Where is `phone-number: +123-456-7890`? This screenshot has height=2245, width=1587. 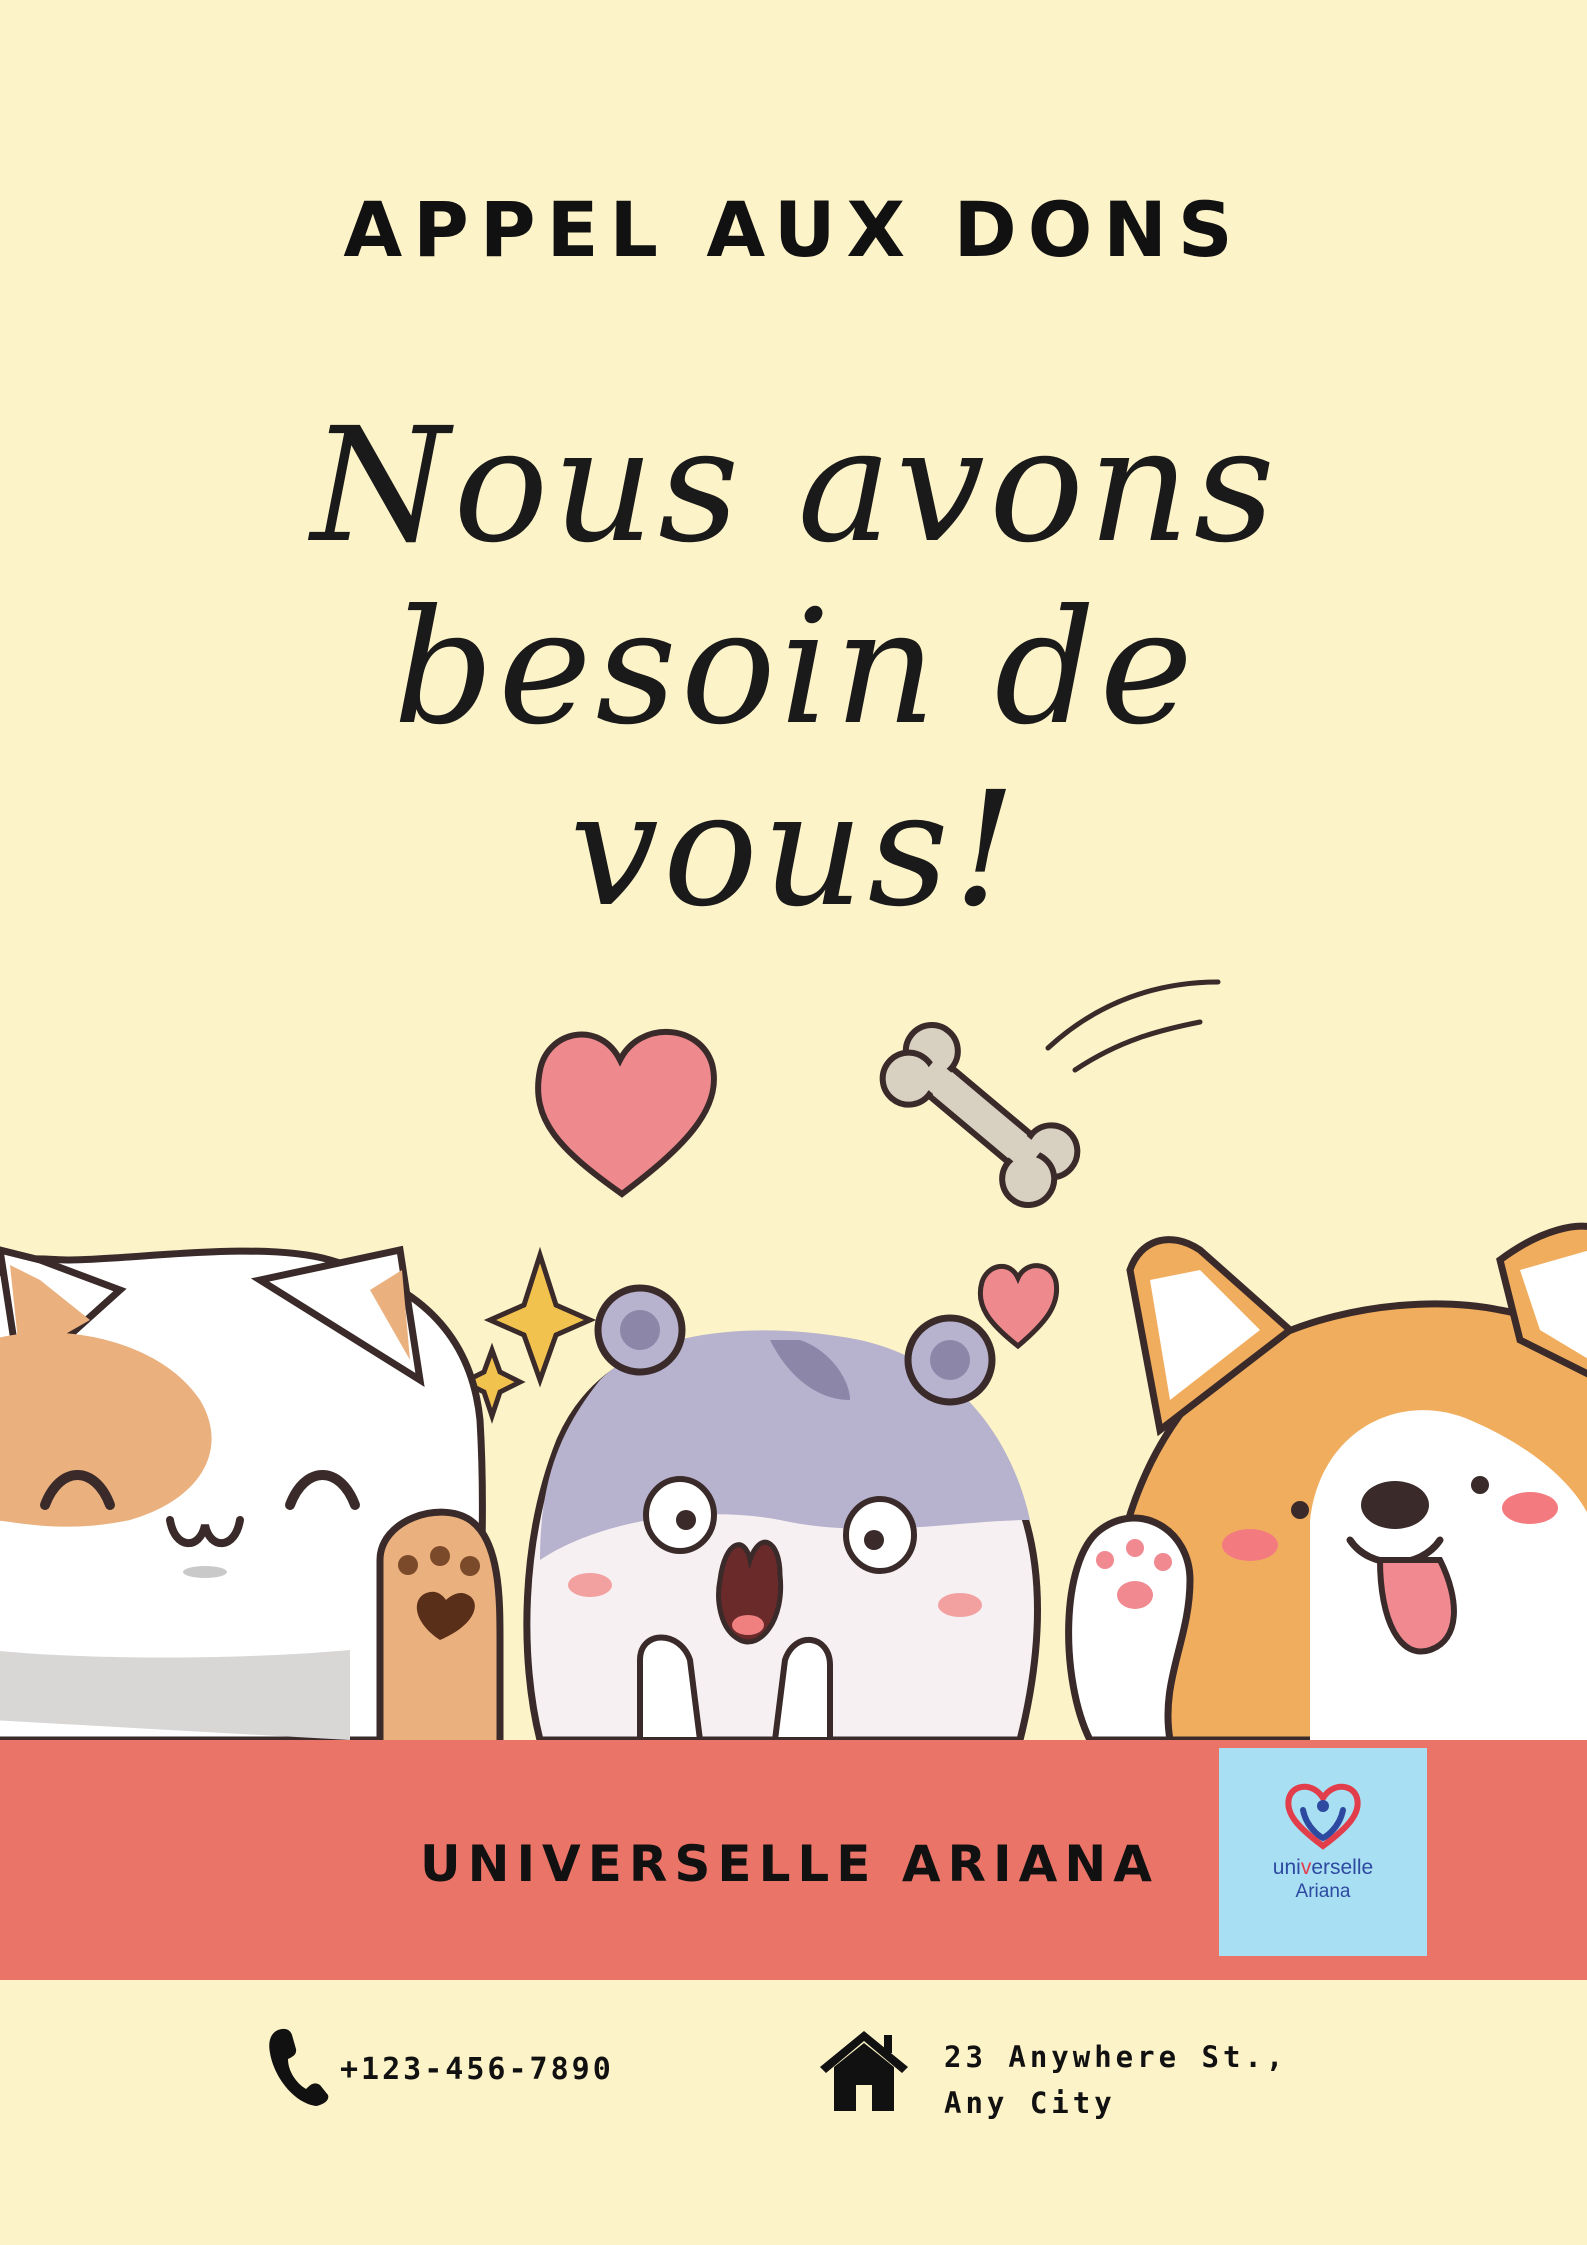 phone-number: +123-456-7890 is located at coordinates (477, 2069).